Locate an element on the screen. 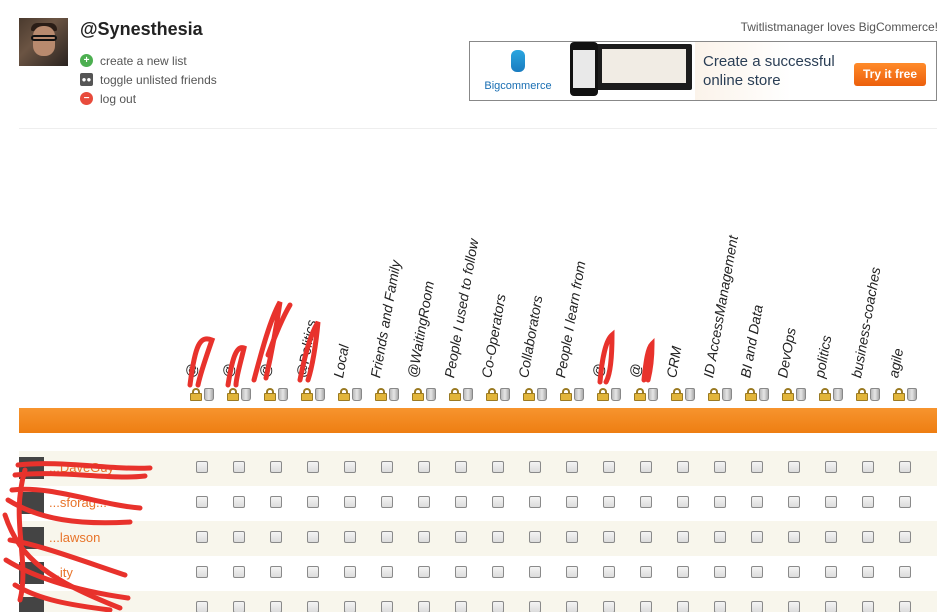 The image size is (938, 612). list-column-header: DevOps is located at coordinates (793, 304).